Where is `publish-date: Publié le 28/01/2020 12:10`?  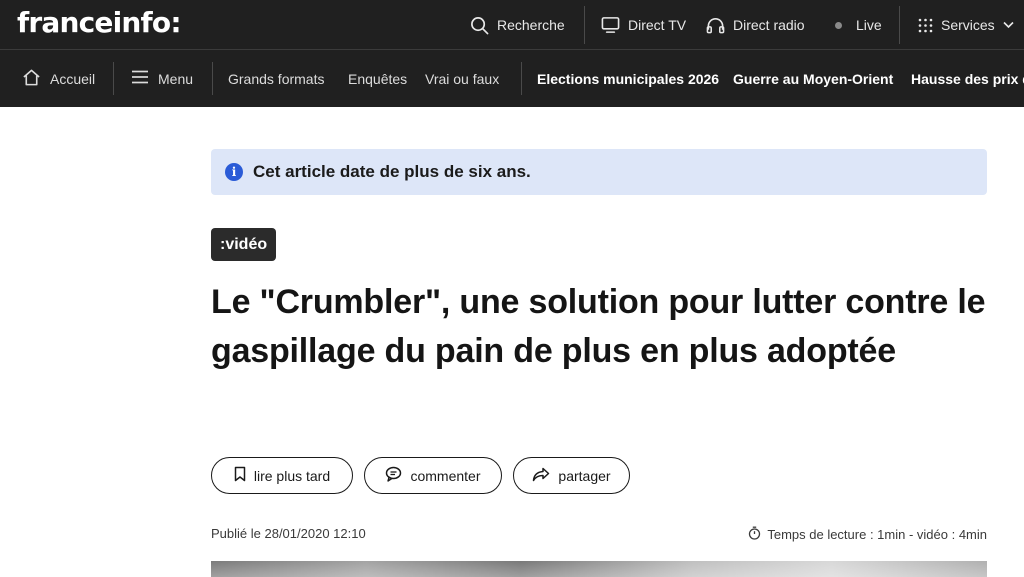
publish-date: Publié le 28/01/2020 12:10 is located at coordinates (288, 533).